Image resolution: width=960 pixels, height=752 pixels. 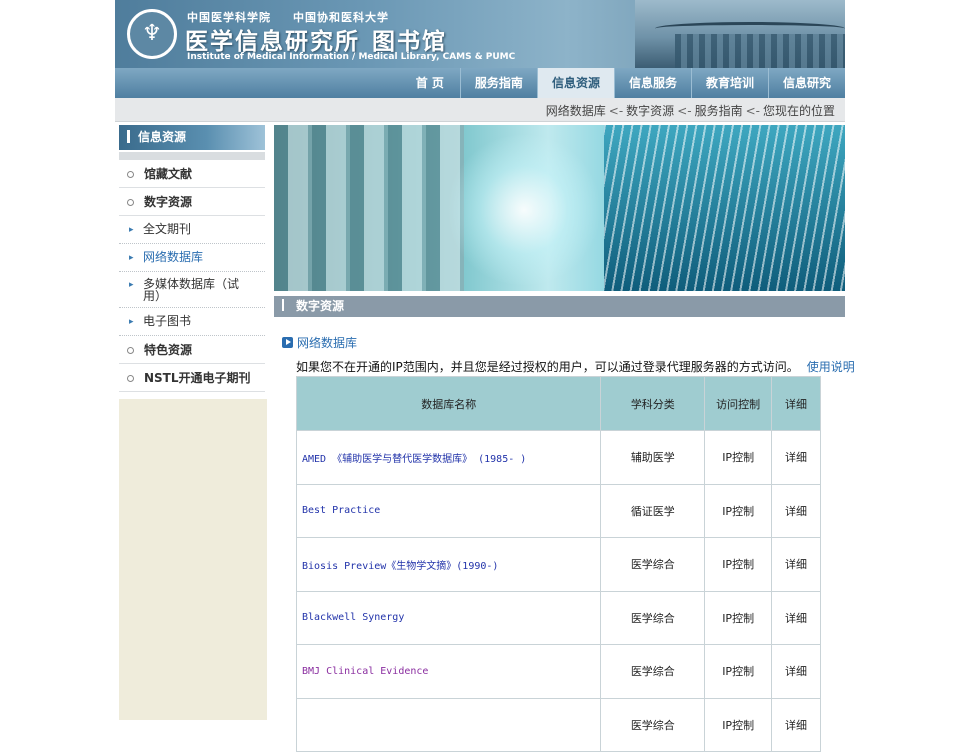 What do you see at coordinates (167, 321) in the screenshot?
I see `sidebar-item-label: 电子图书` at bounding box center [167, 321].